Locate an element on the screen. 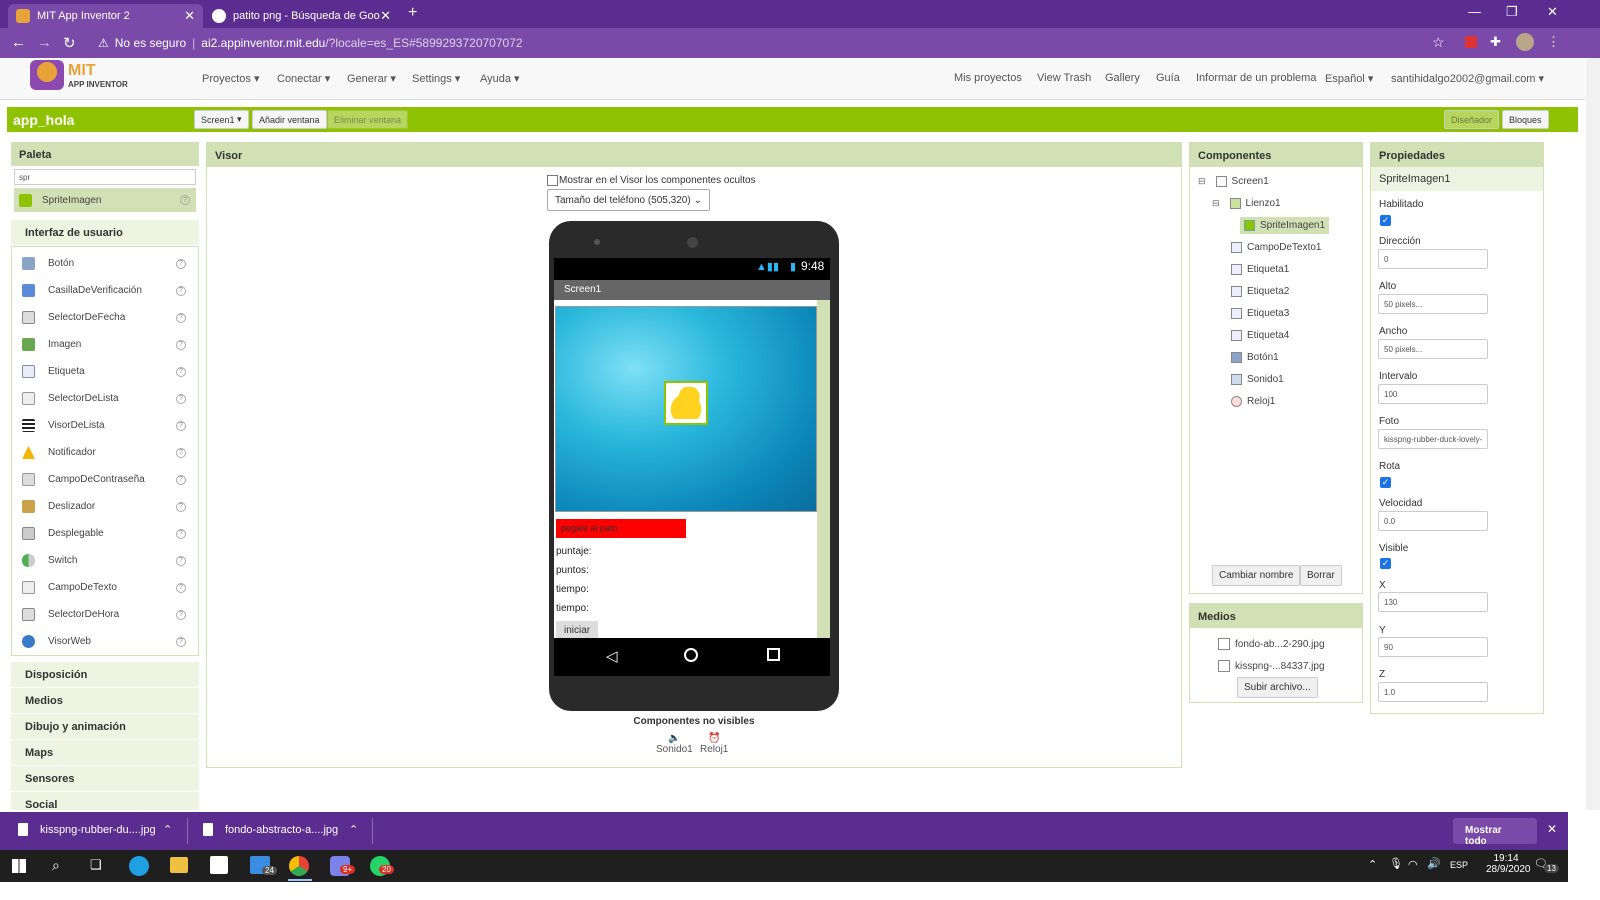 The width and height of the screenshot is (1600, 900). link-gallery: Gallery is located at coordinates (1122, 78).